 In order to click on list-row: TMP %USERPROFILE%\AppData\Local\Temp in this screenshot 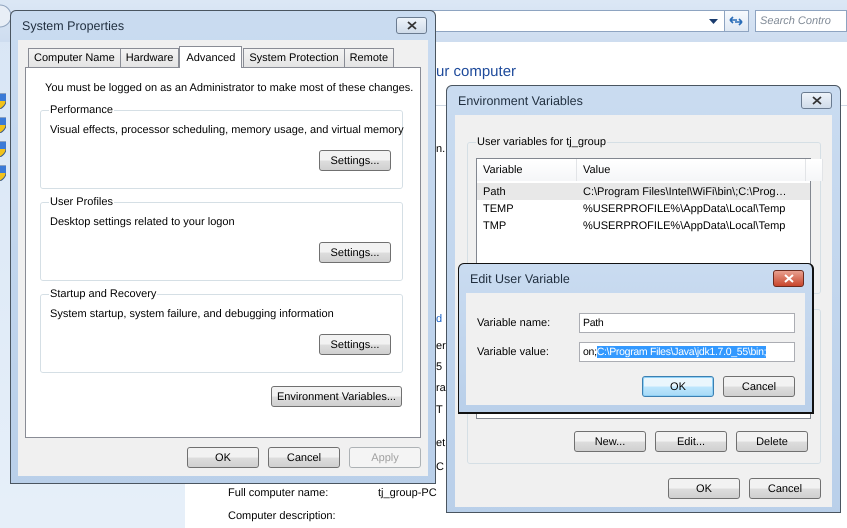, I will do `click(643, 225)`.